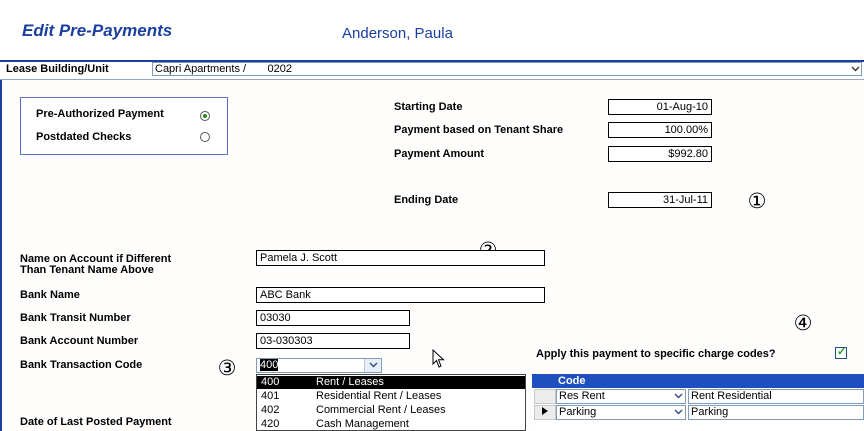  I want to click on mouse-cursor-icon, so click(439, 360).